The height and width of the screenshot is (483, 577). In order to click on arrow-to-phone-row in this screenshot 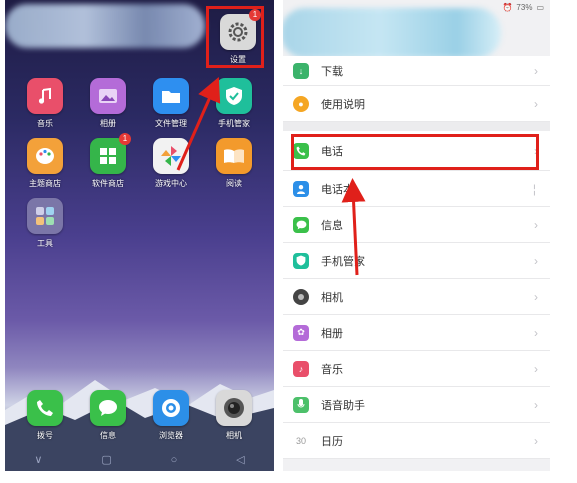, I will do `click(353, 227)`.